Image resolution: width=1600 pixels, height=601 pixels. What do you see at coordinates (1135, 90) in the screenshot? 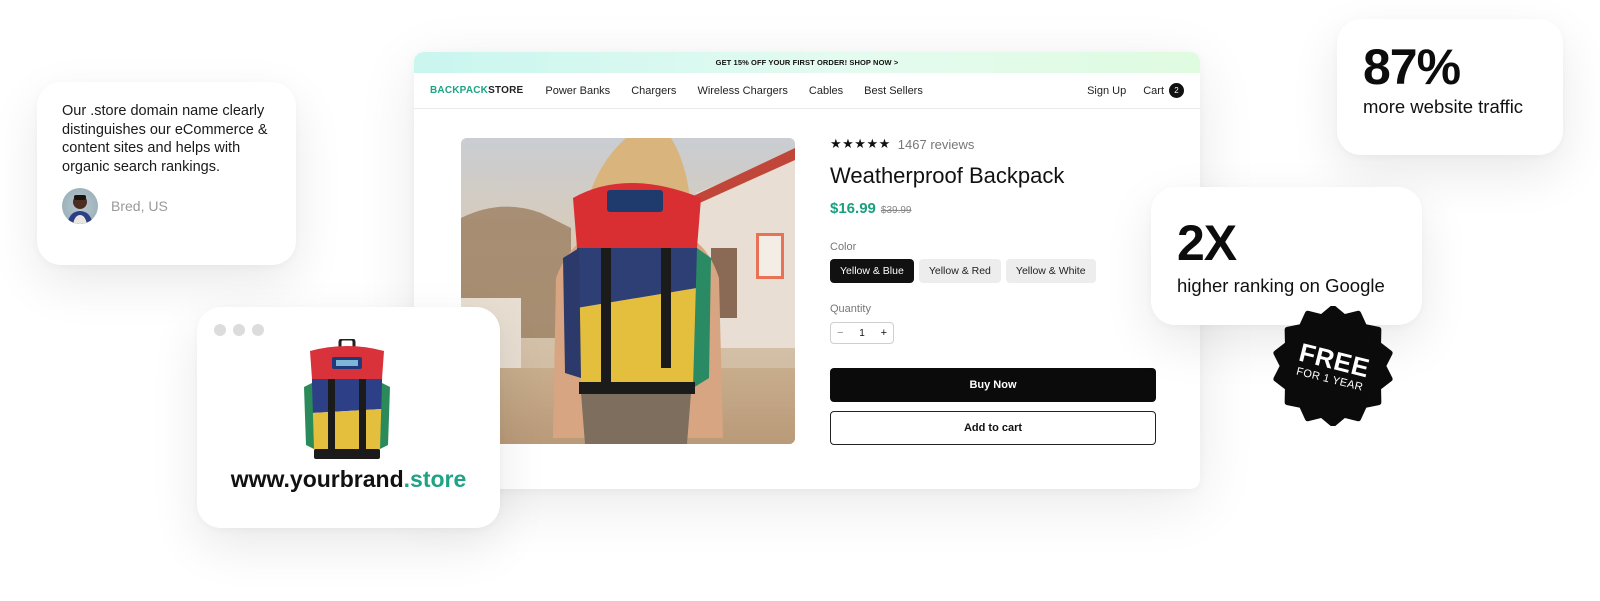
I see `nav-right: Sign Up Cart 2` at bounding box center [1135, 90].